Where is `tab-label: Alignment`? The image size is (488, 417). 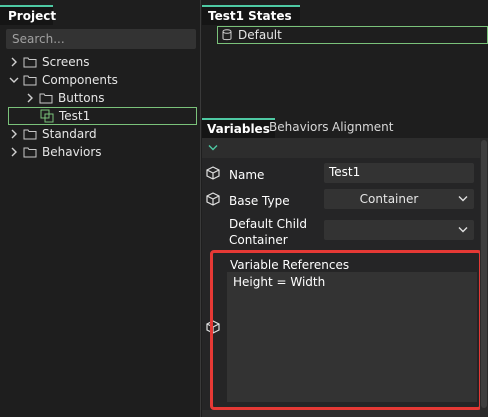 tab-label: Alignment is located at coordinates (363, 127).